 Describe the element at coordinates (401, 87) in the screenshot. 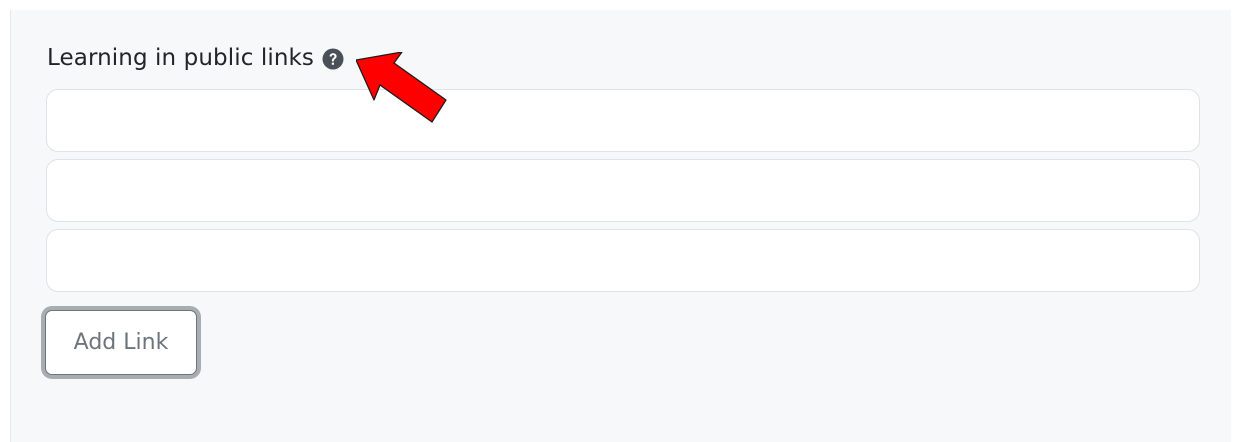

I see `red-arrow-pointer-icon` at that location.